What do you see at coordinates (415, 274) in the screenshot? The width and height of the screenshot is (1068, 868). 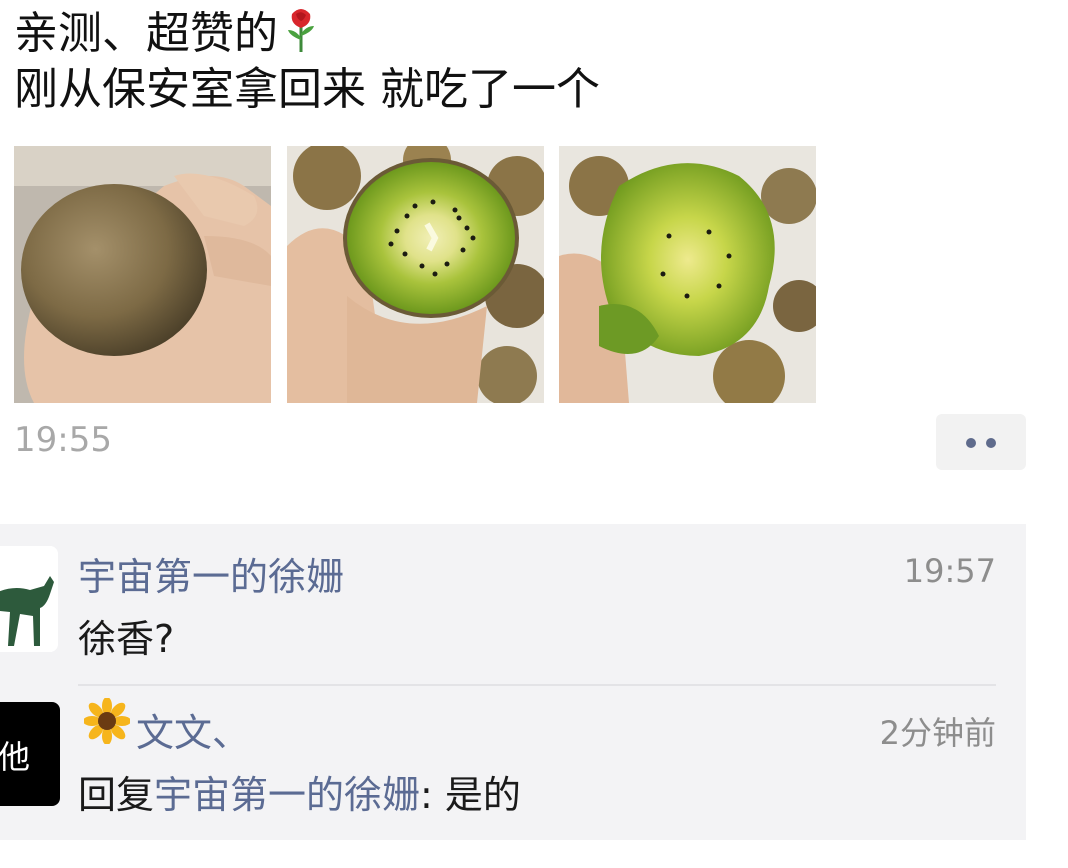 I see `kiwi-halved-photo` at bounding box center [415, 274].